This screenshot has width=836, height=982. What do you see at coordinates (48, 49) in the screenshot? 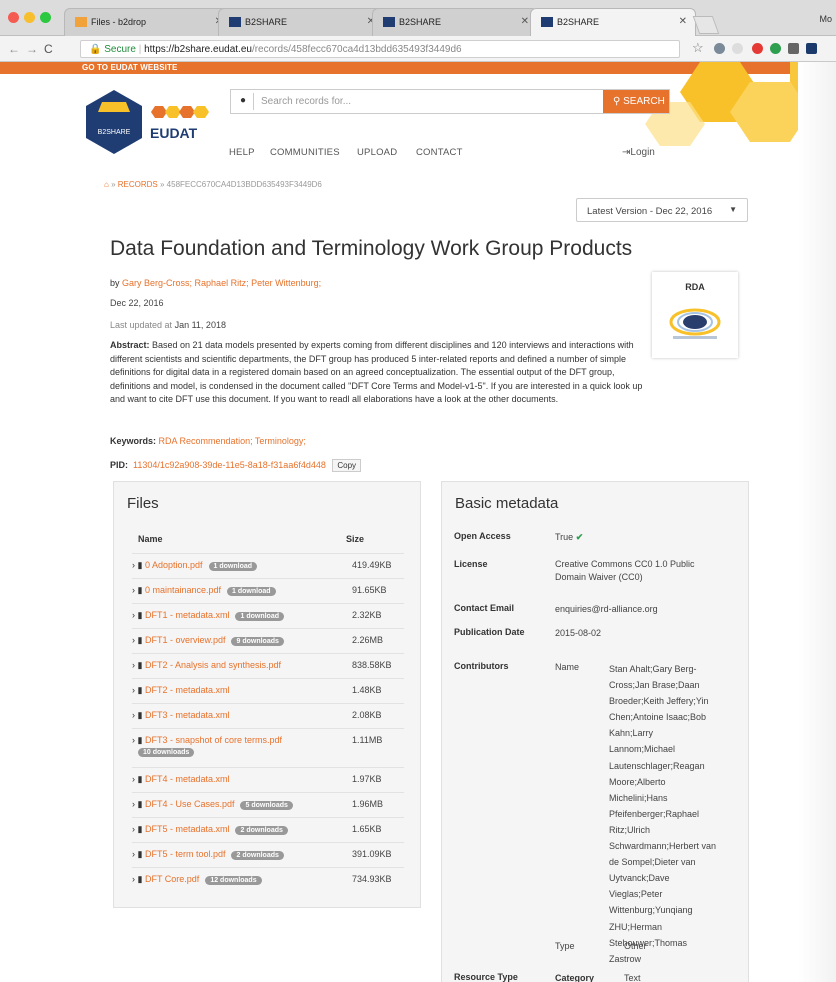
I see `reload-icon: C` at bounding box center [48, 49].